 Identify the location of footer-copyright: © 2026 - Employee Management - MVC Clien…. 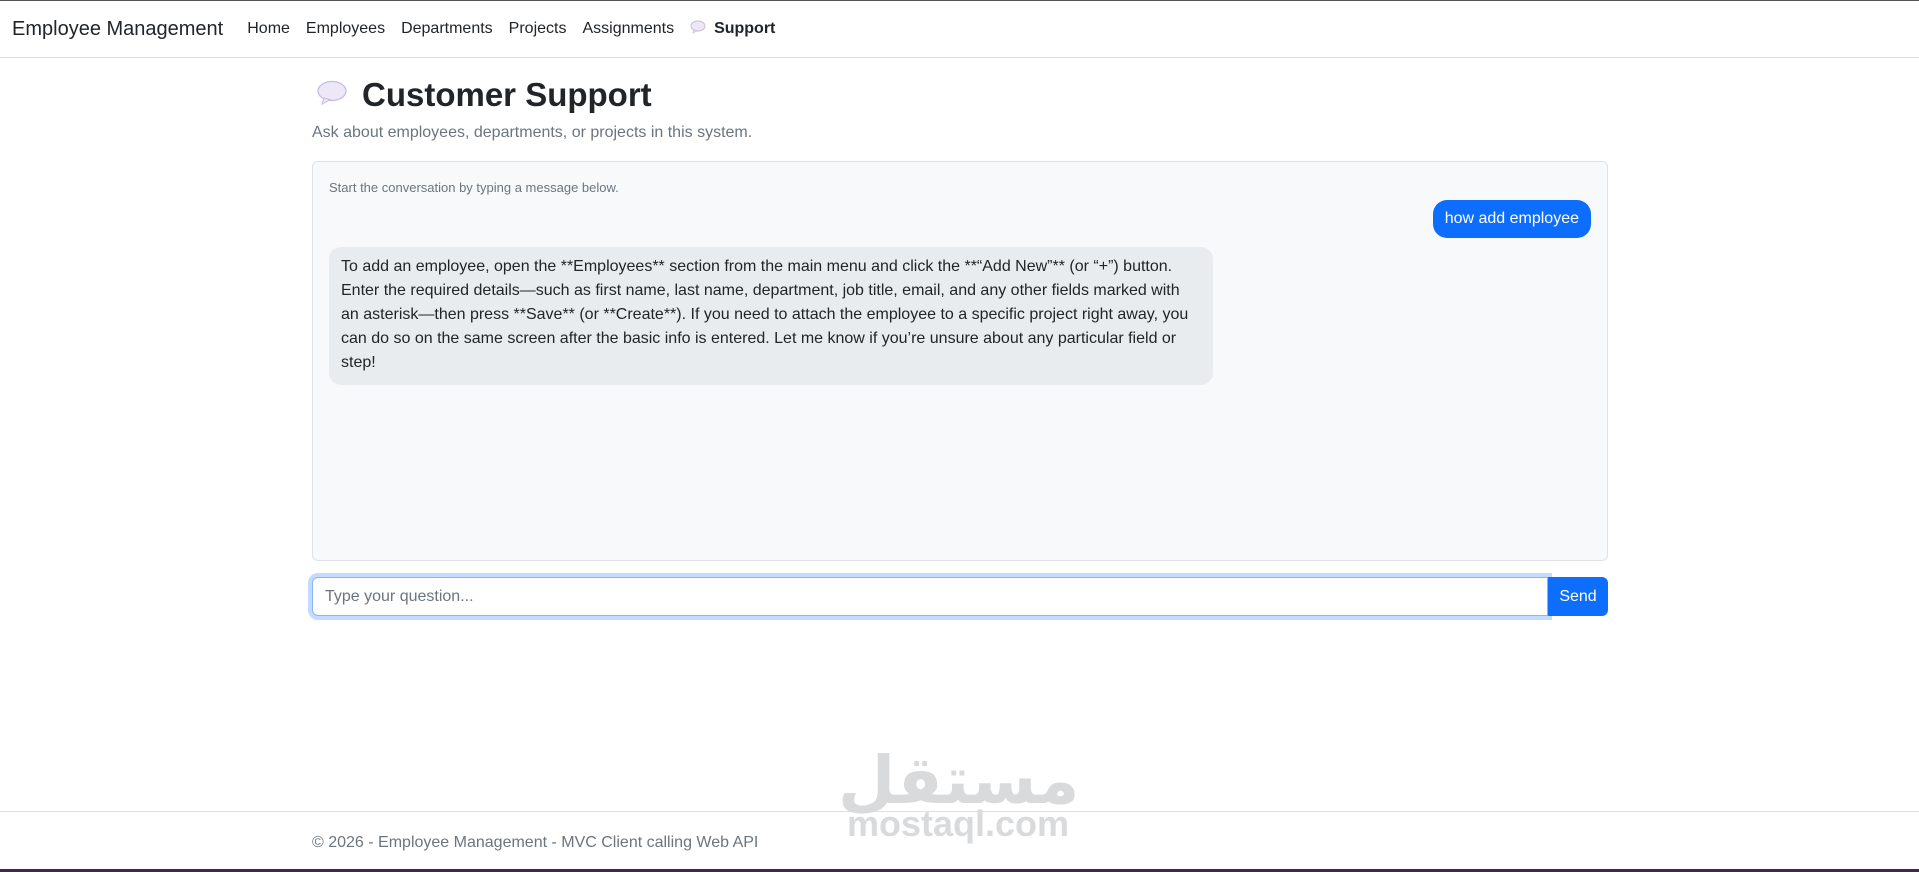
(535, 842).